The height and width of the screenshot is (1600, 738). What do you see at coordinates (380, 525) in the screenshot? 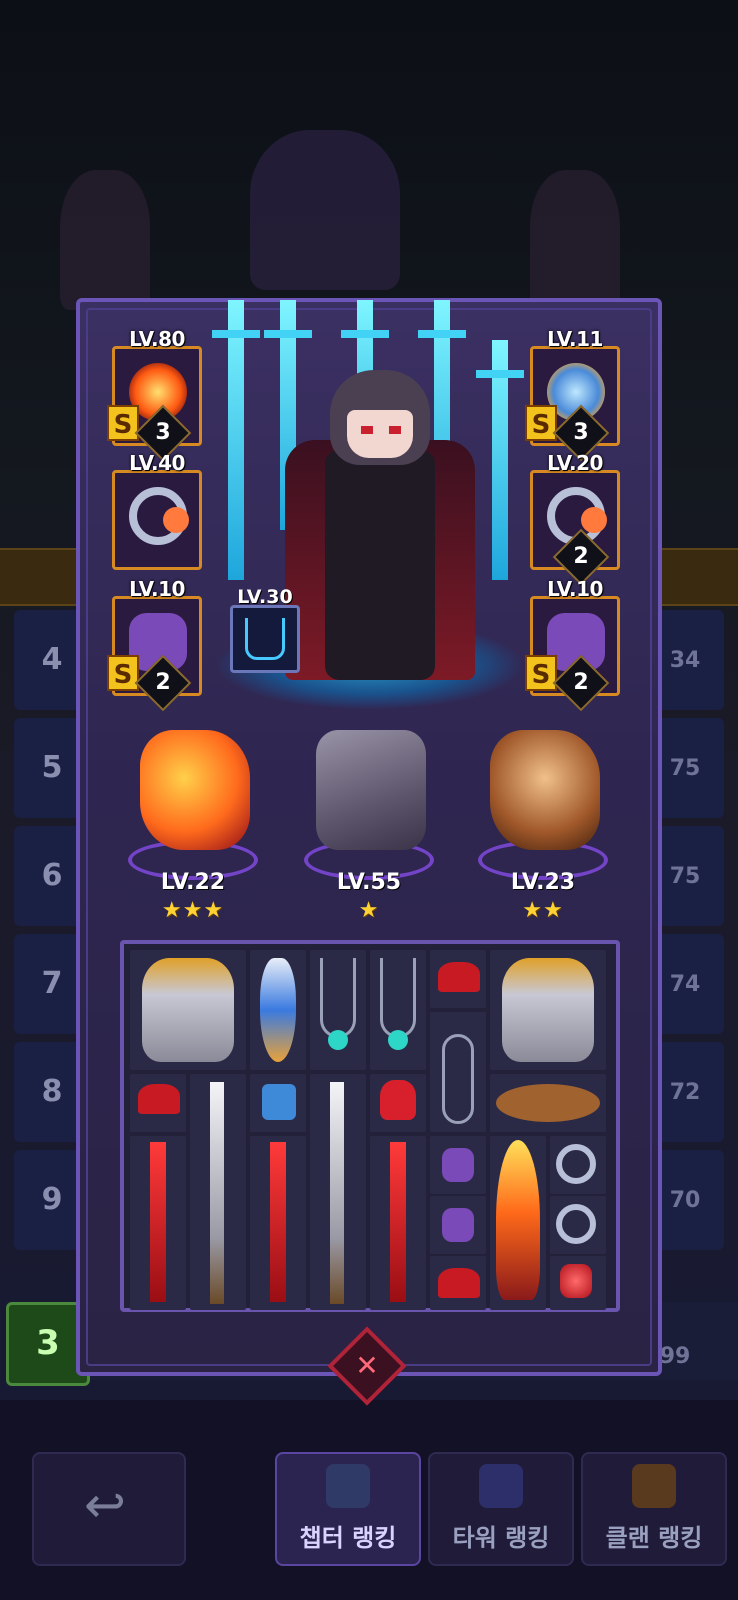
I see `hero-character` at bounding box center [380, 525].